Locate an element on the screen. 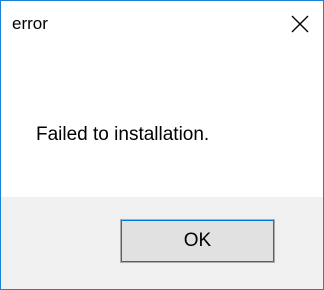 The height and width of the screenshot is (290, 324). close-icon is located at coordinates (300, 24).